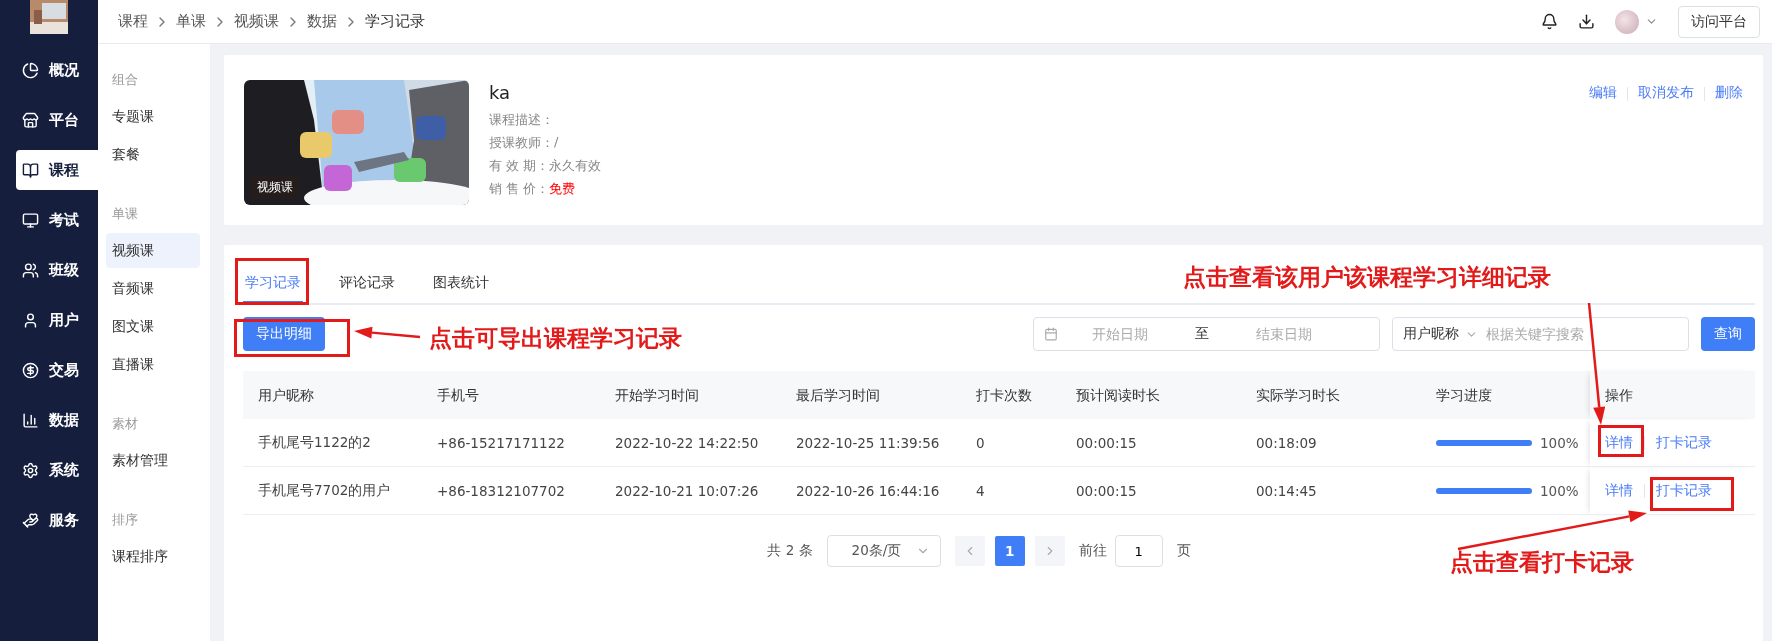 This screenshot has width=1772, height=641. What do you see at coordinates (49, 17) in the screenshot?
I see `logo` at bounding box center [49, 17].